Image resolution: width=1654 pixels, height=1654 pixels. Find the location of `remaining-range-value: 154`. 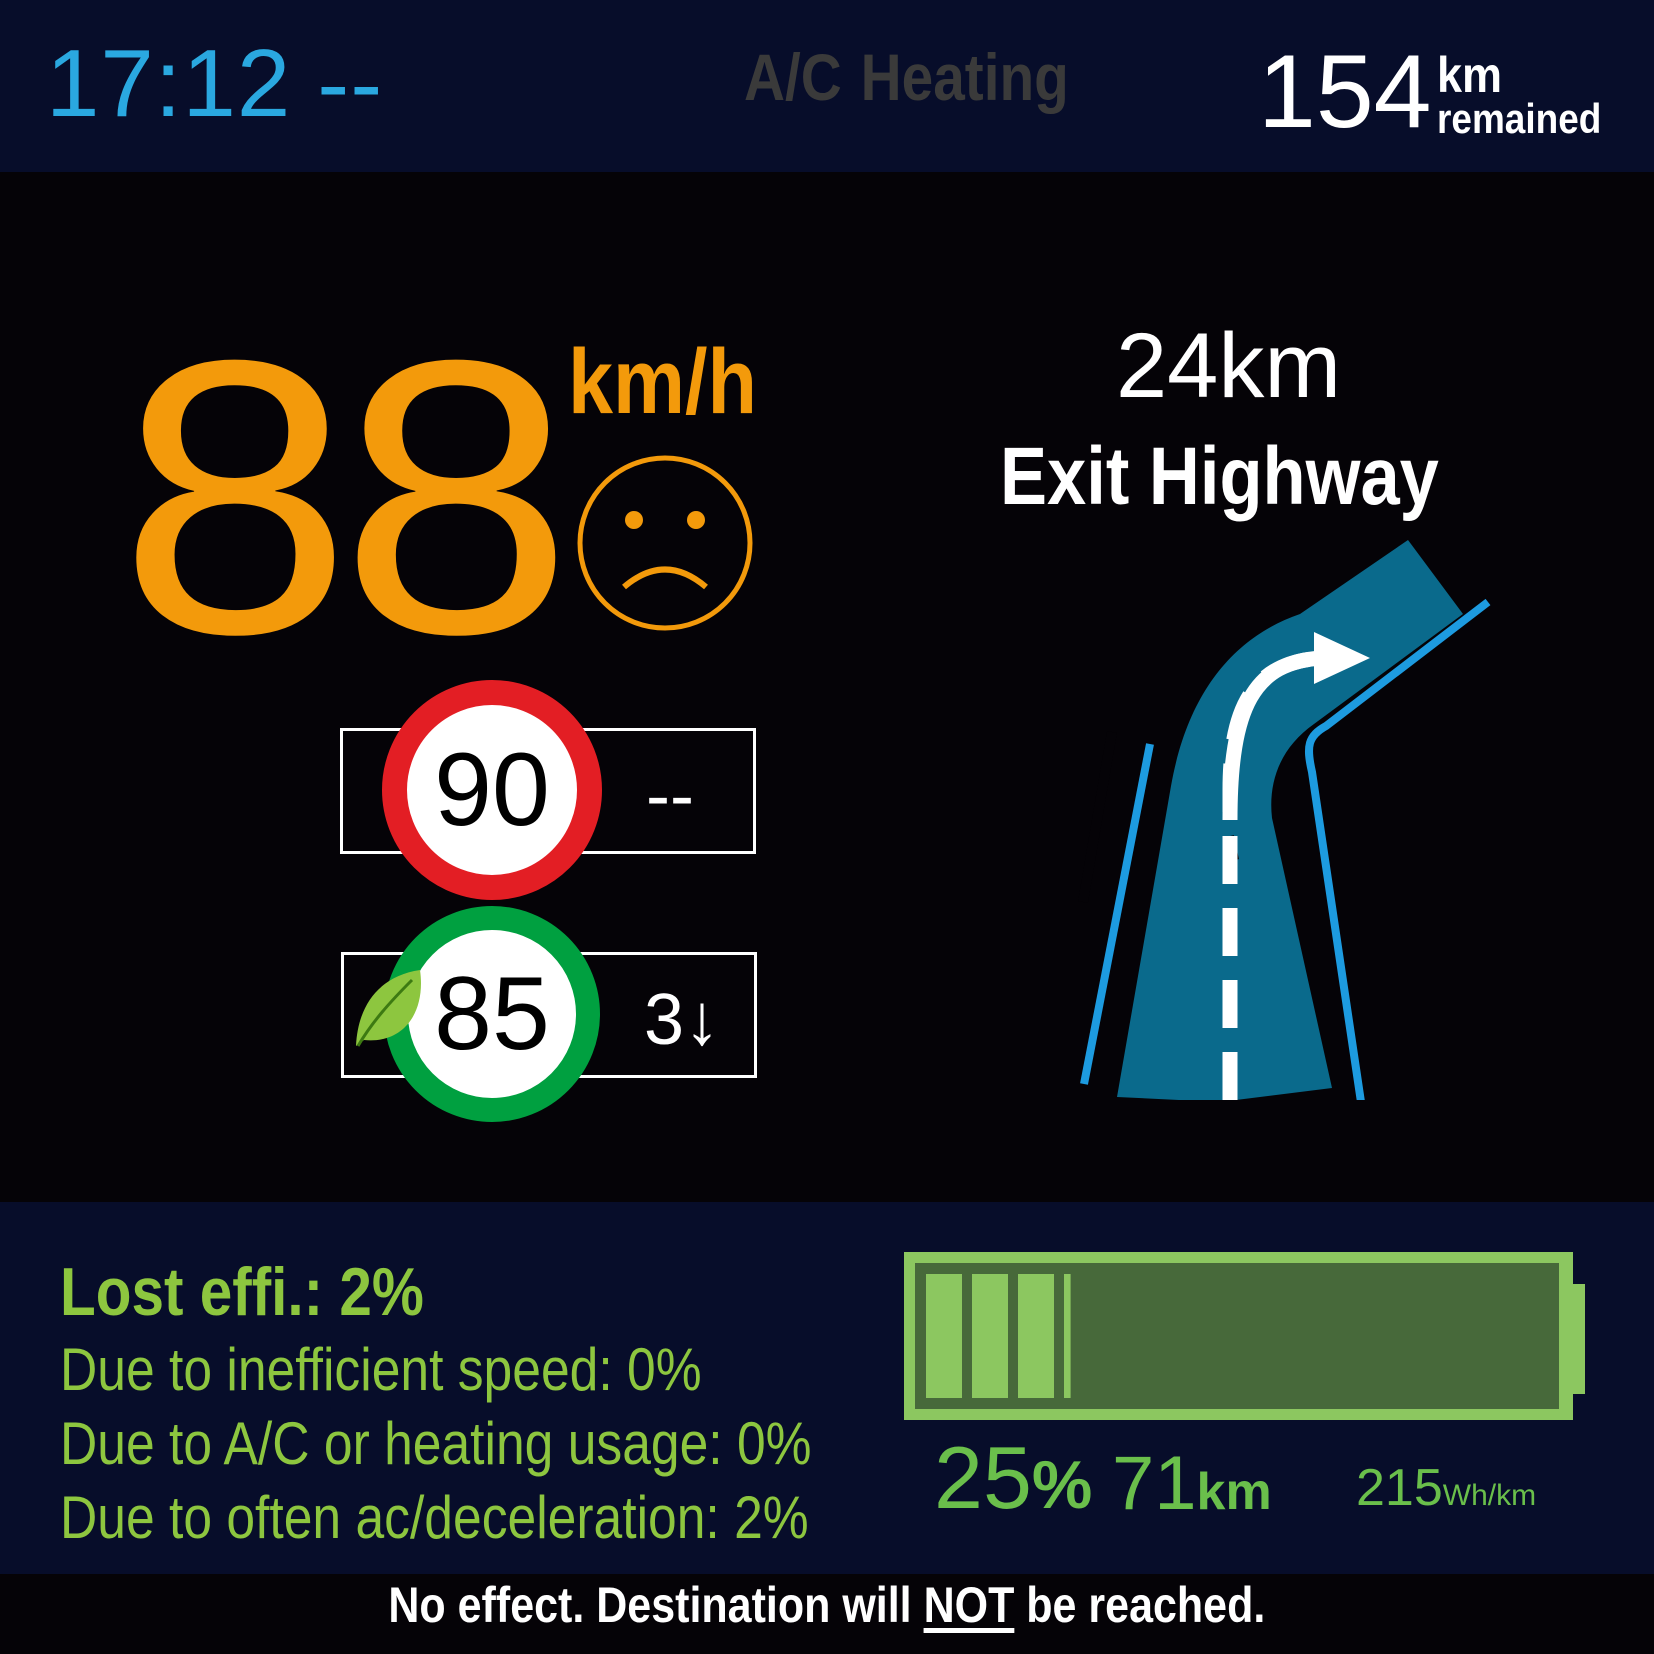

remaining-range-value: 154 is located at coordinates (1345, 92).